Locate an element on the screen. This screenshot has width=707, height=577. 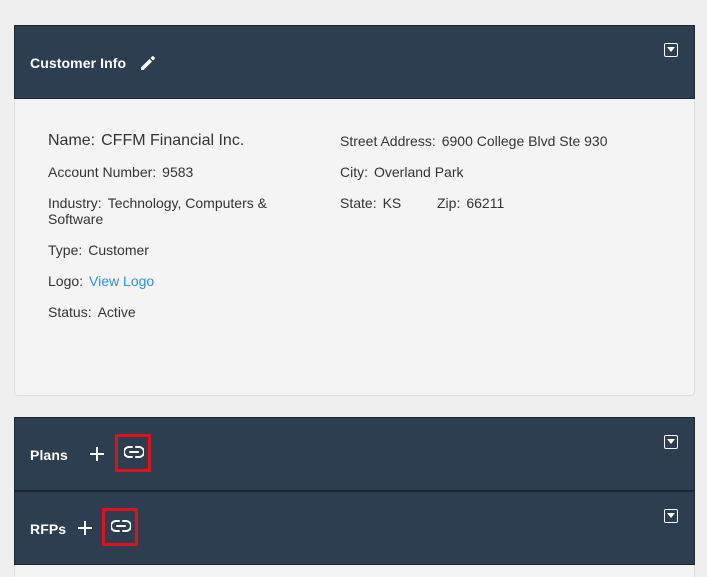
name-label: Name: is located at coordinates (72, 140).